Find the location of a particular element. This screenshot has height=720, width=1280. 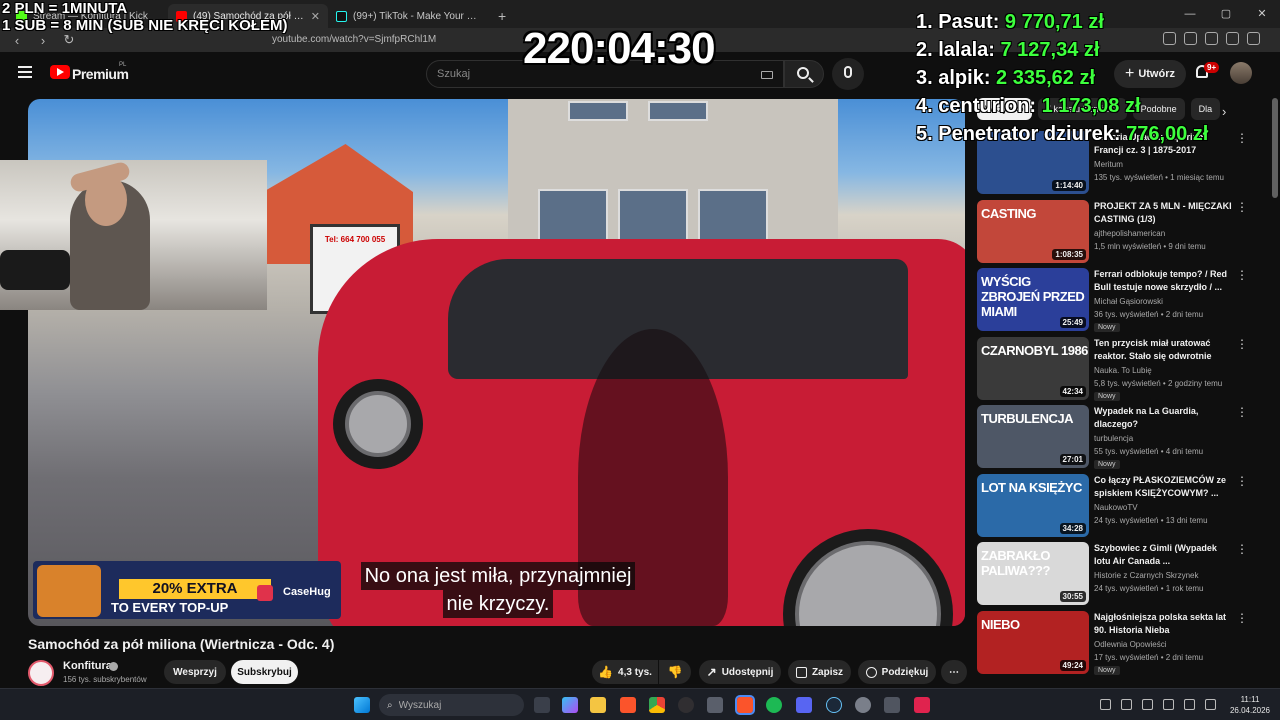

bluetooth-icon is located at coordinates (1147, 704).